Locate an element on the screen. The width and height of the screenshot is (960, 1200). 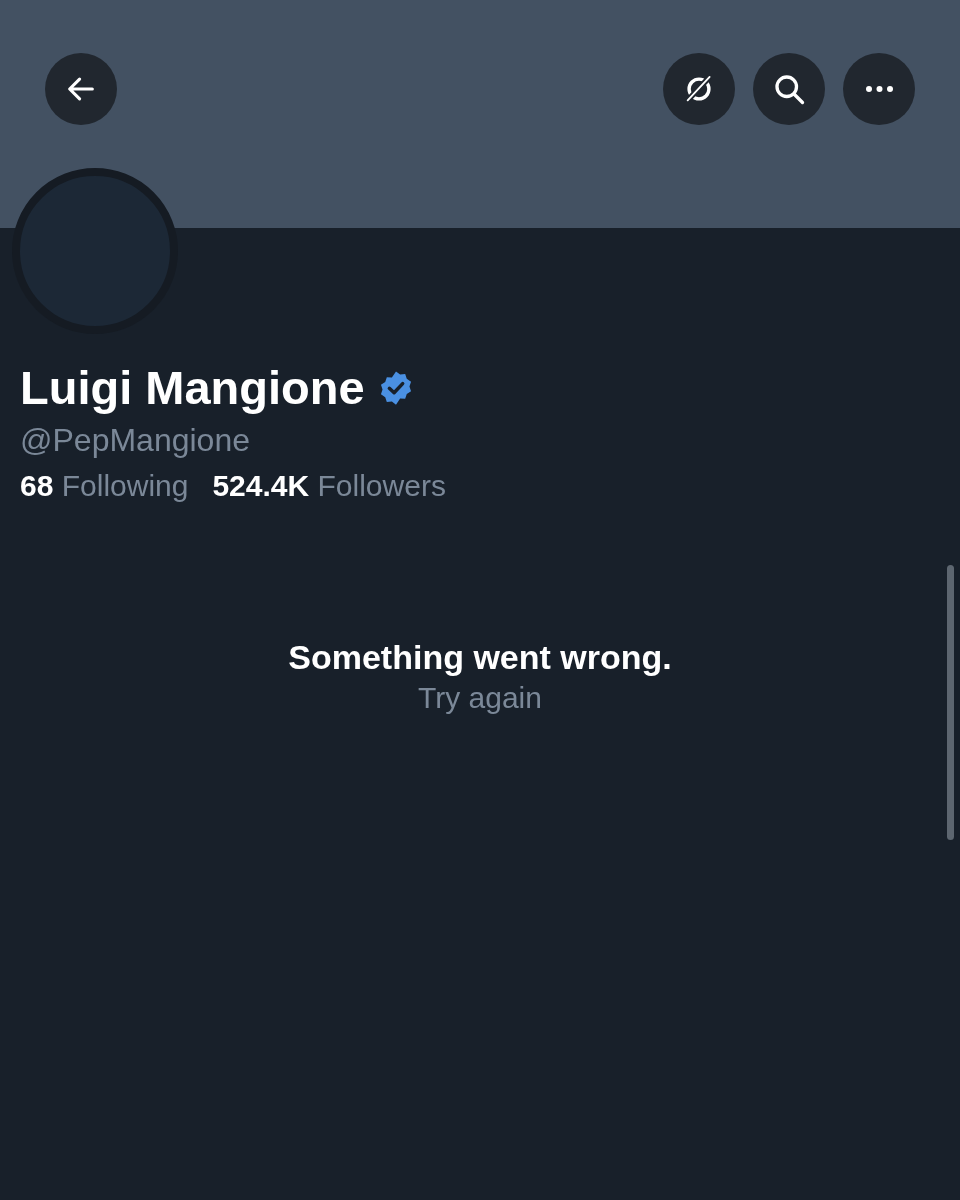
more-icon is located at coordinates (879, 89).